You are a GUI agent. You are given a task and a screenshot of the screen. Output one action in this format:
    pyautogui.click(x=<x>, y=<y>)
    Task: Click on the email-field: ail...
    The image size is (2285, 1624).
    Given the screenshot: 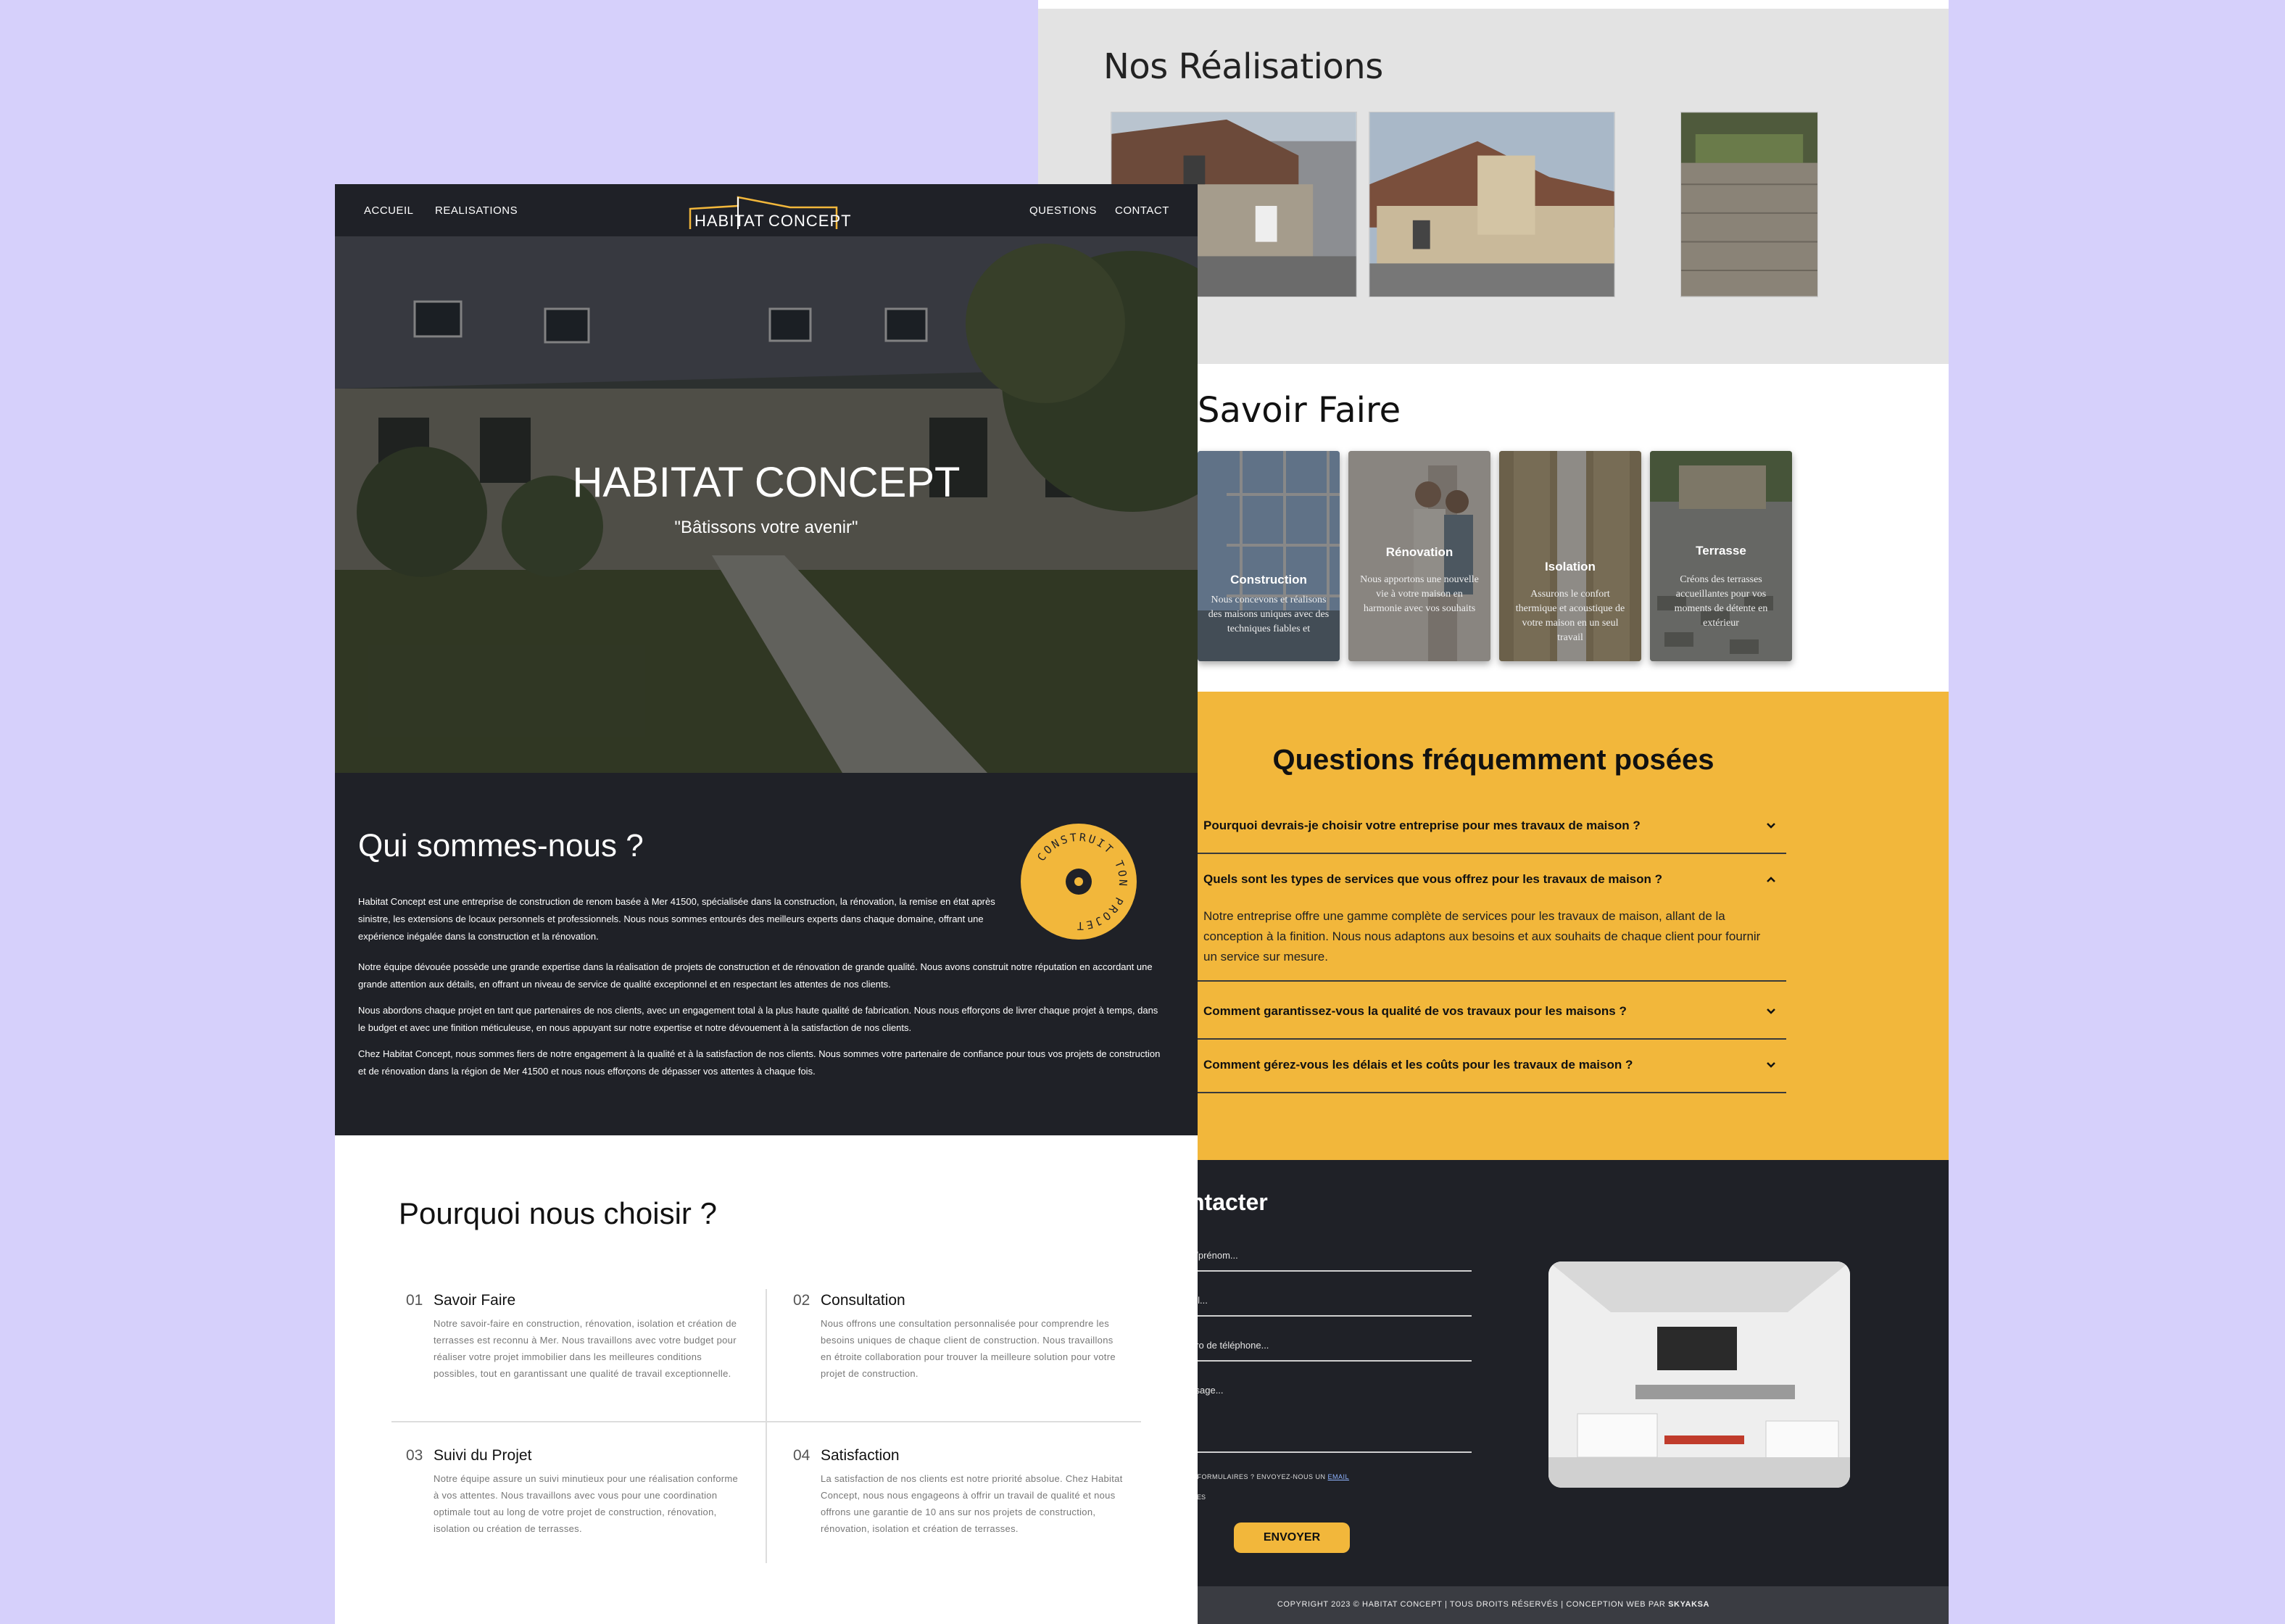 What is the action you would take?
    pyautogui.click(x=1331, y=1306)
    